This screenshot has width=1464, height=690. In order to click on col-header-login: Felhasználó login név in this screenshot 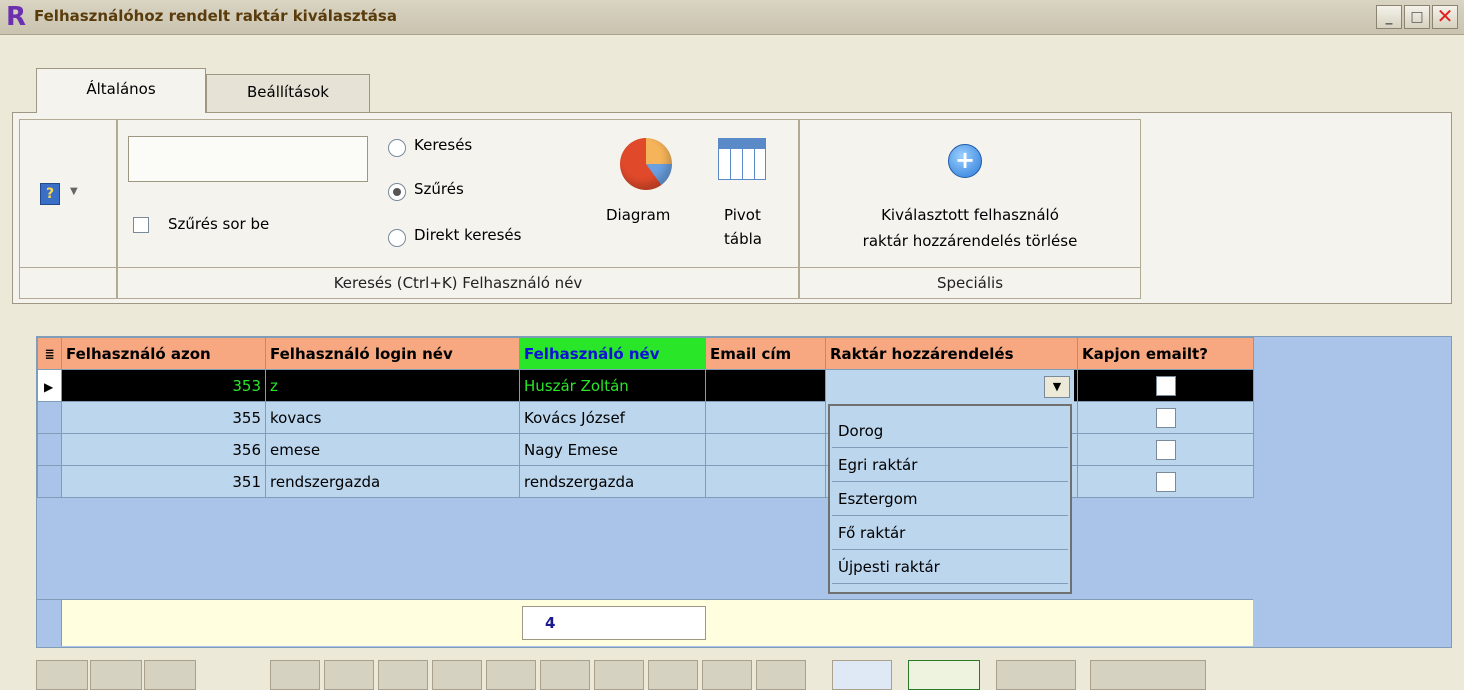, I will do `click(392, 353)`.